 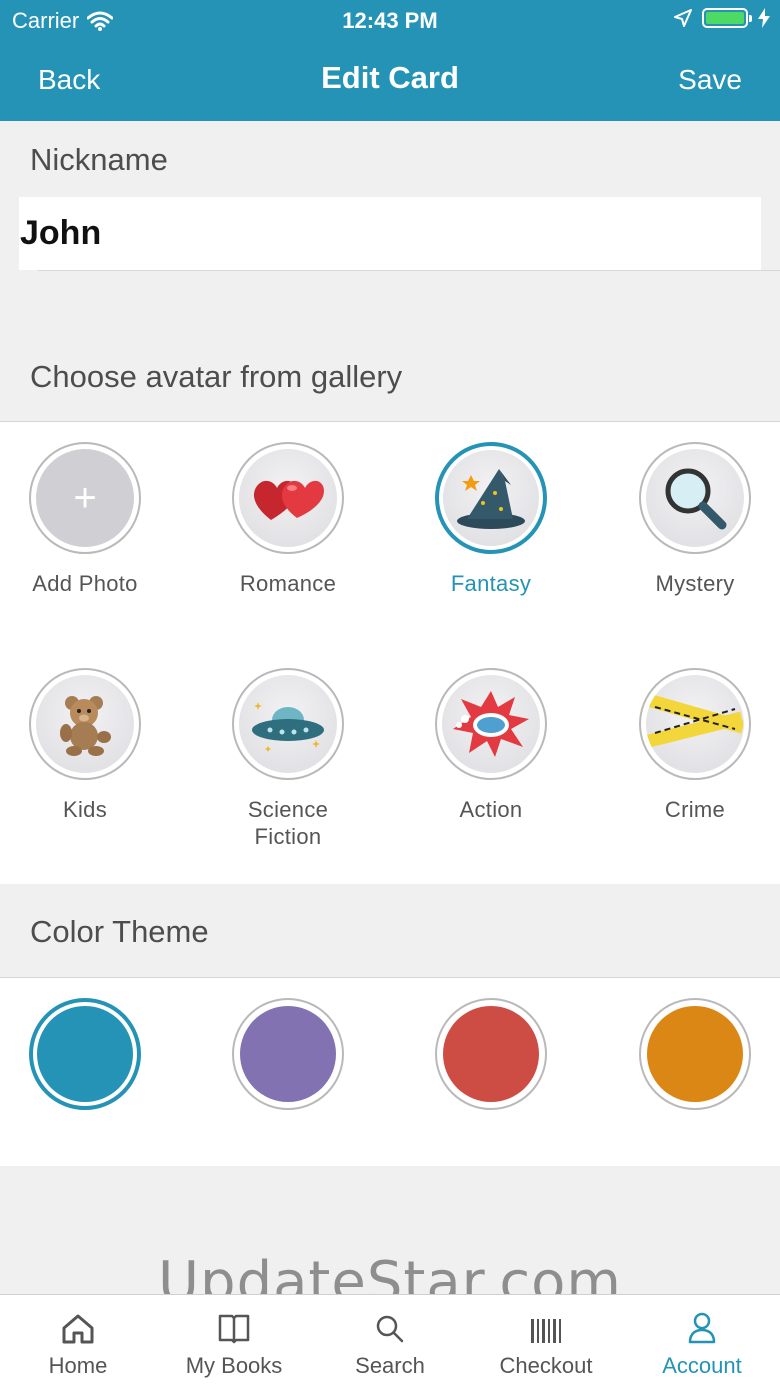 What do you see at coordinates (78, 1365) in the screenshot?
I see `tab-label: Home` at bounding box center [78, 1365].